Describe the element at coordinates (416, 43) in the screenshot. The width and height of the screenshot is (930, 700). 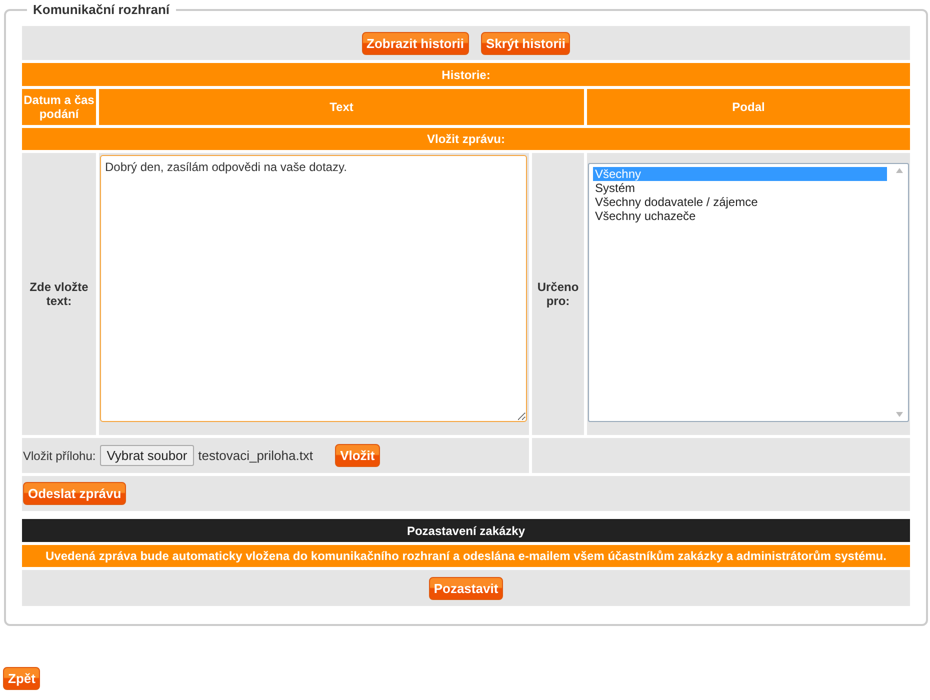
I see `show-history-button: Zobrazit historii` at that location.